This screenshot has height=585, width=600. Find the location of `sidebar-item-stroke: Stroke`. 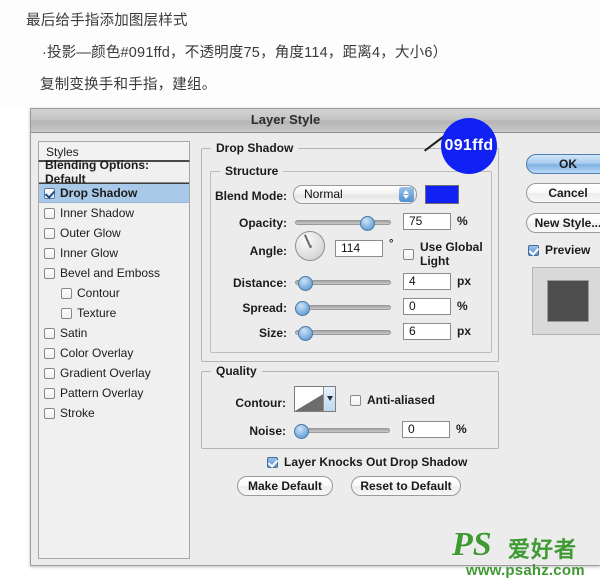

sidebar-item-stroke: Stroke is located at coordinates (114, 413).